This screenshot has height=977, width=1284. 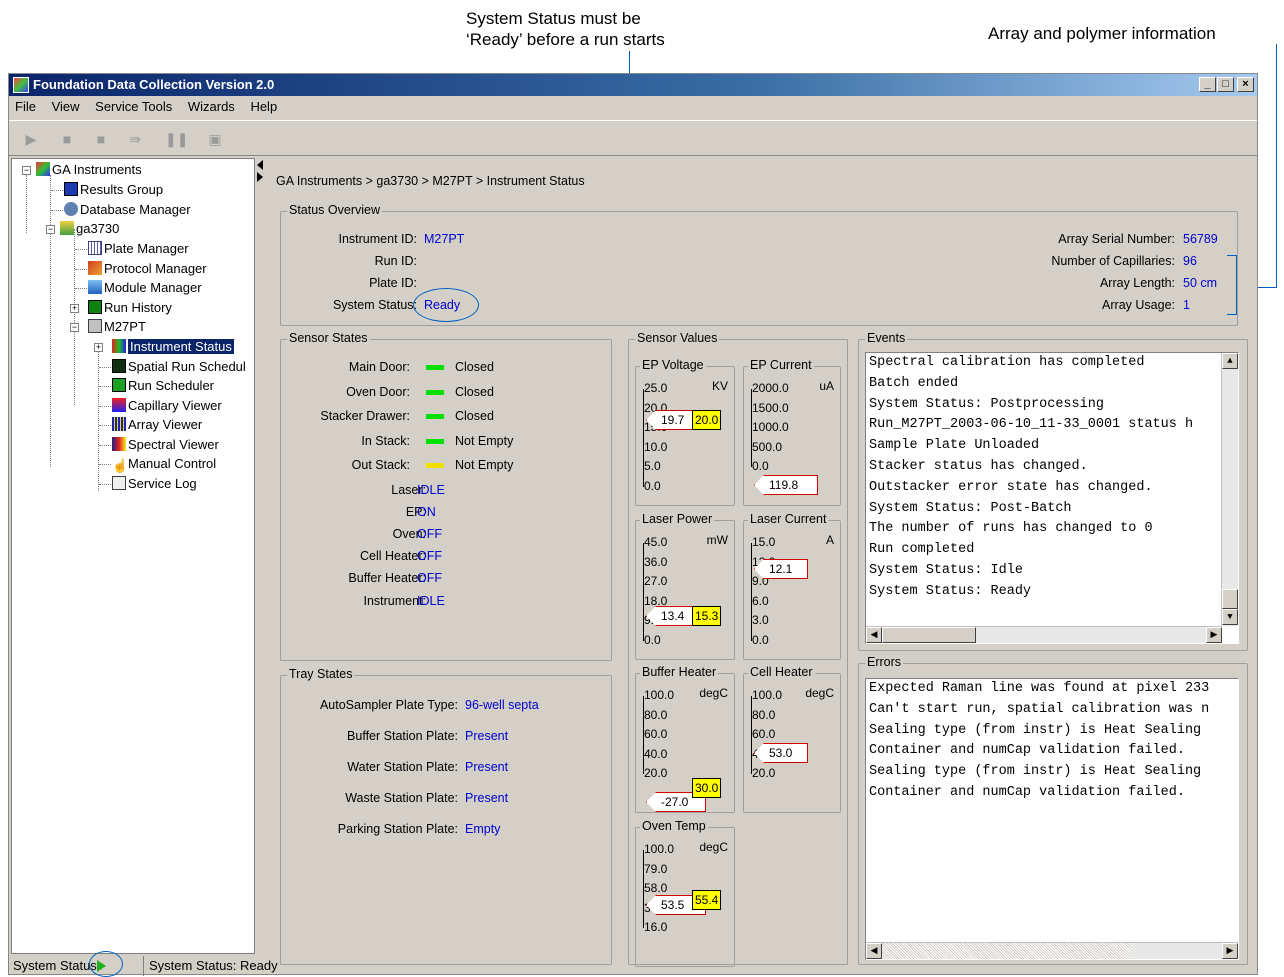 What do you see at coordinates (656, 581) in the screenshot?
I see `gauge-tick-label: 27.0` at bounding box center [656, 581].